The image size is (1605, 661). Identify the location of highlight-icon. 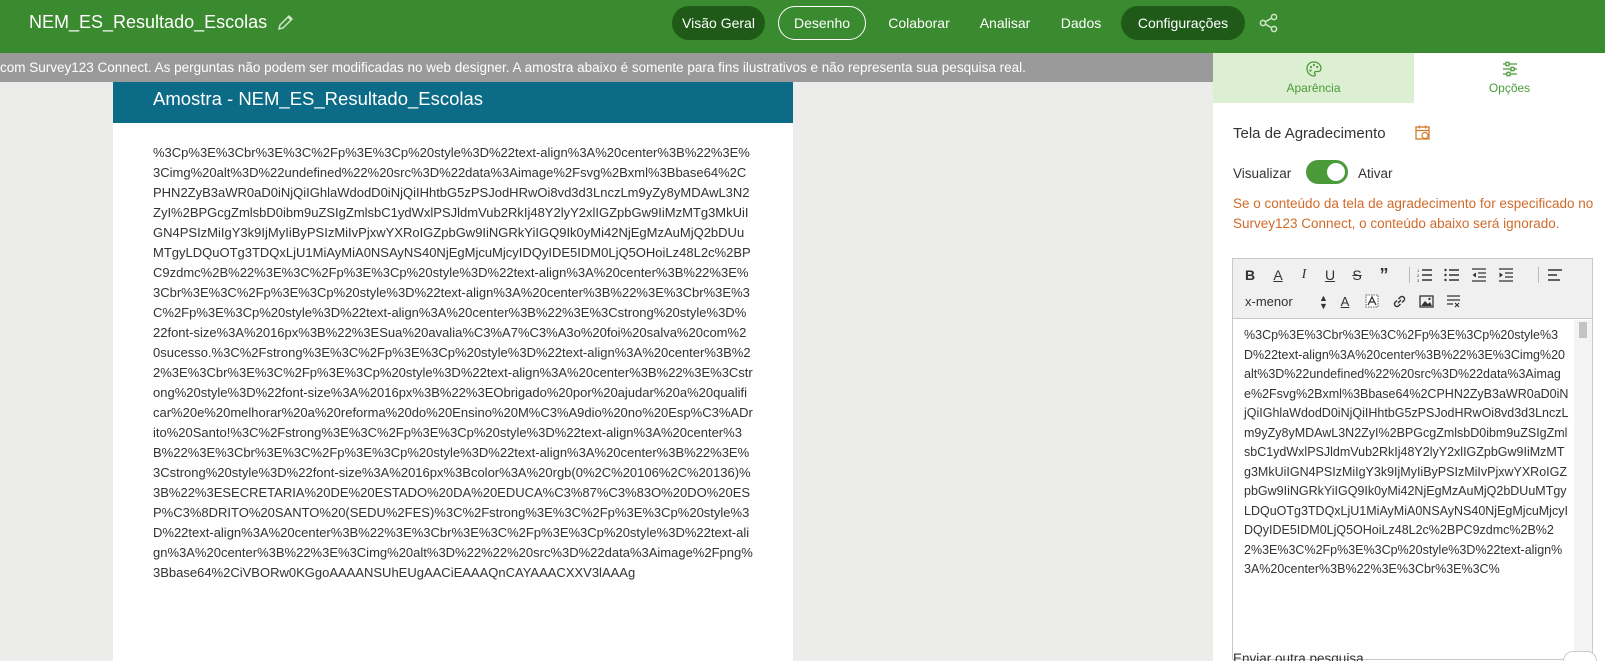
(1372, 301).